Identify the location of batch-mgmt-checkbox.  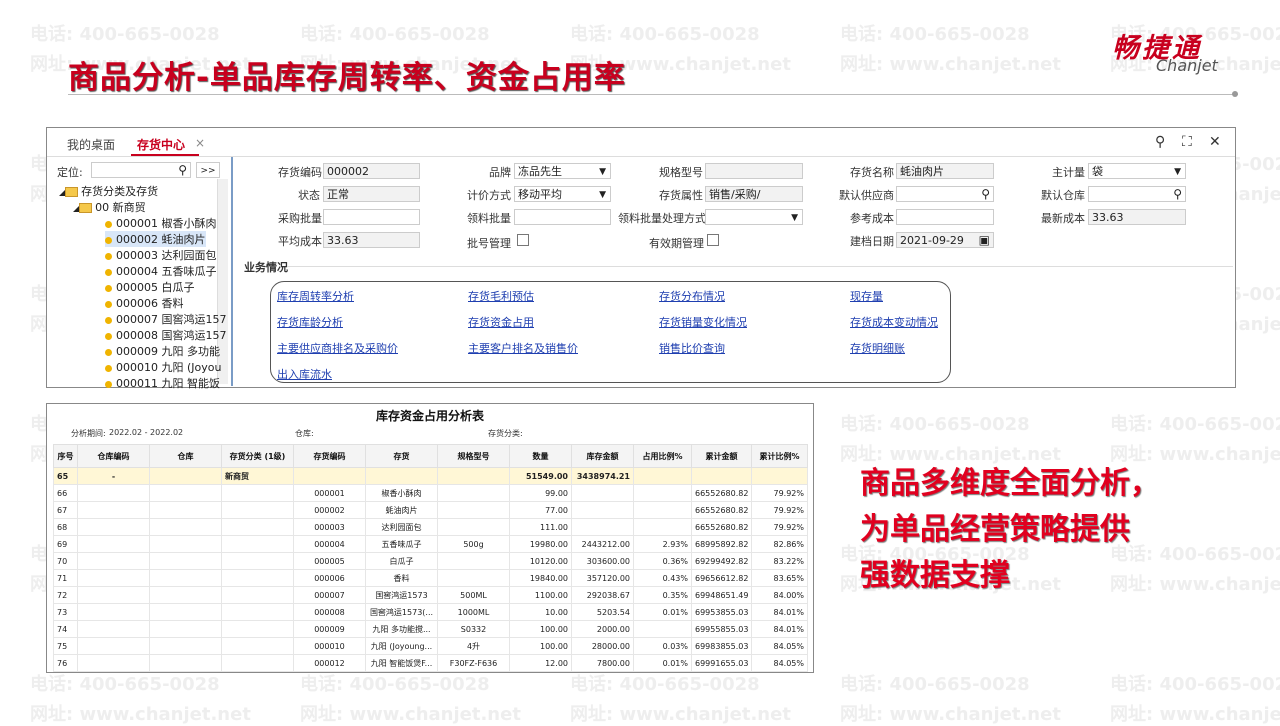
(523, 240).